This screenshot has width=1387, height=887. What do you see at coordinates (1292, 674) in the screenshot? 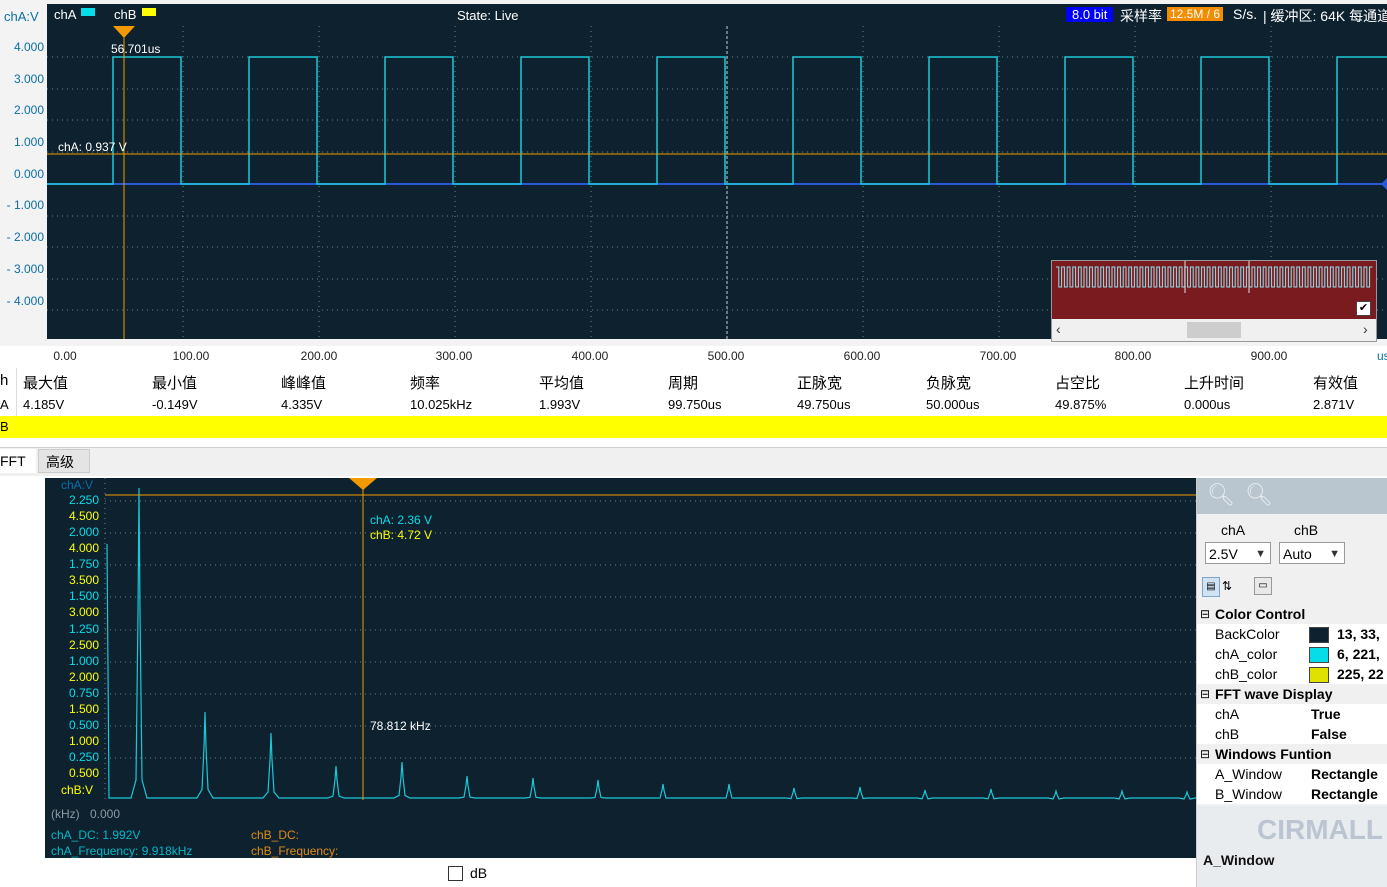
I see `prop-row-chb-color: chB_color 225, 22` at bounding box center [1292, 674].